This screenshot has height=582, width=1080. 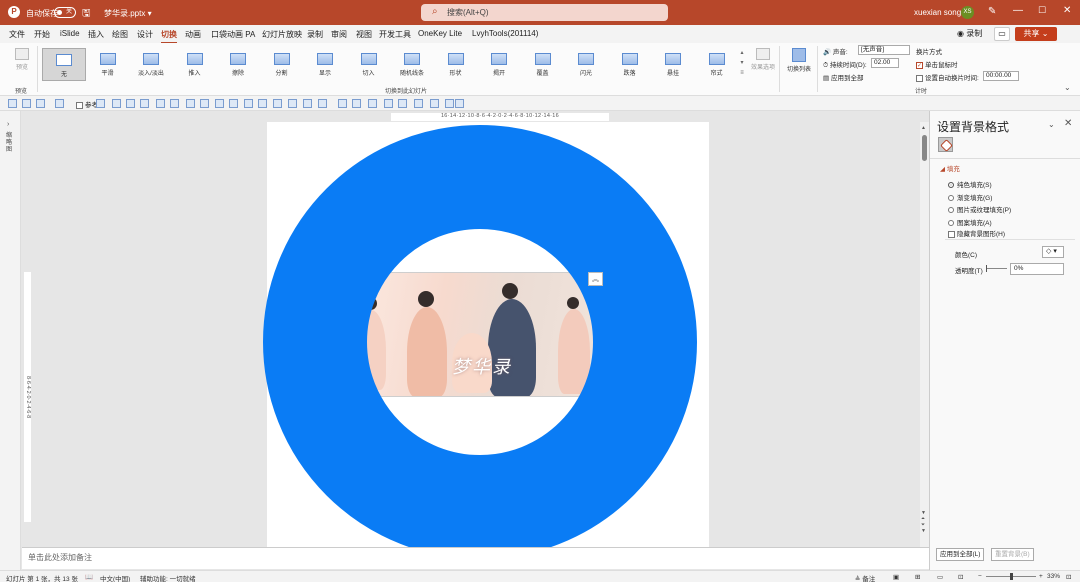 I want to click on menu-tab-3: 插入, so click(x=96, y=34).